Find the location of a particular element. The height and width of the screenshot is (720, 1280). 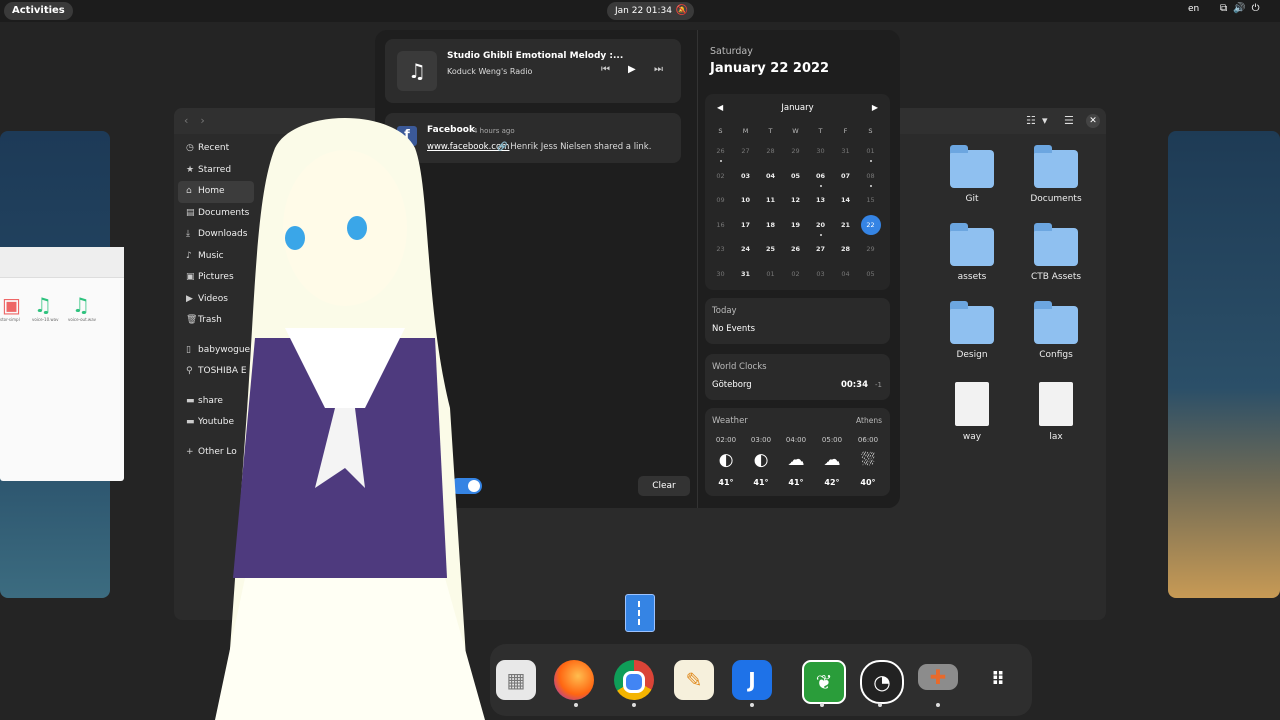

music-icon: ♪ is located at coordinates (189, 255).